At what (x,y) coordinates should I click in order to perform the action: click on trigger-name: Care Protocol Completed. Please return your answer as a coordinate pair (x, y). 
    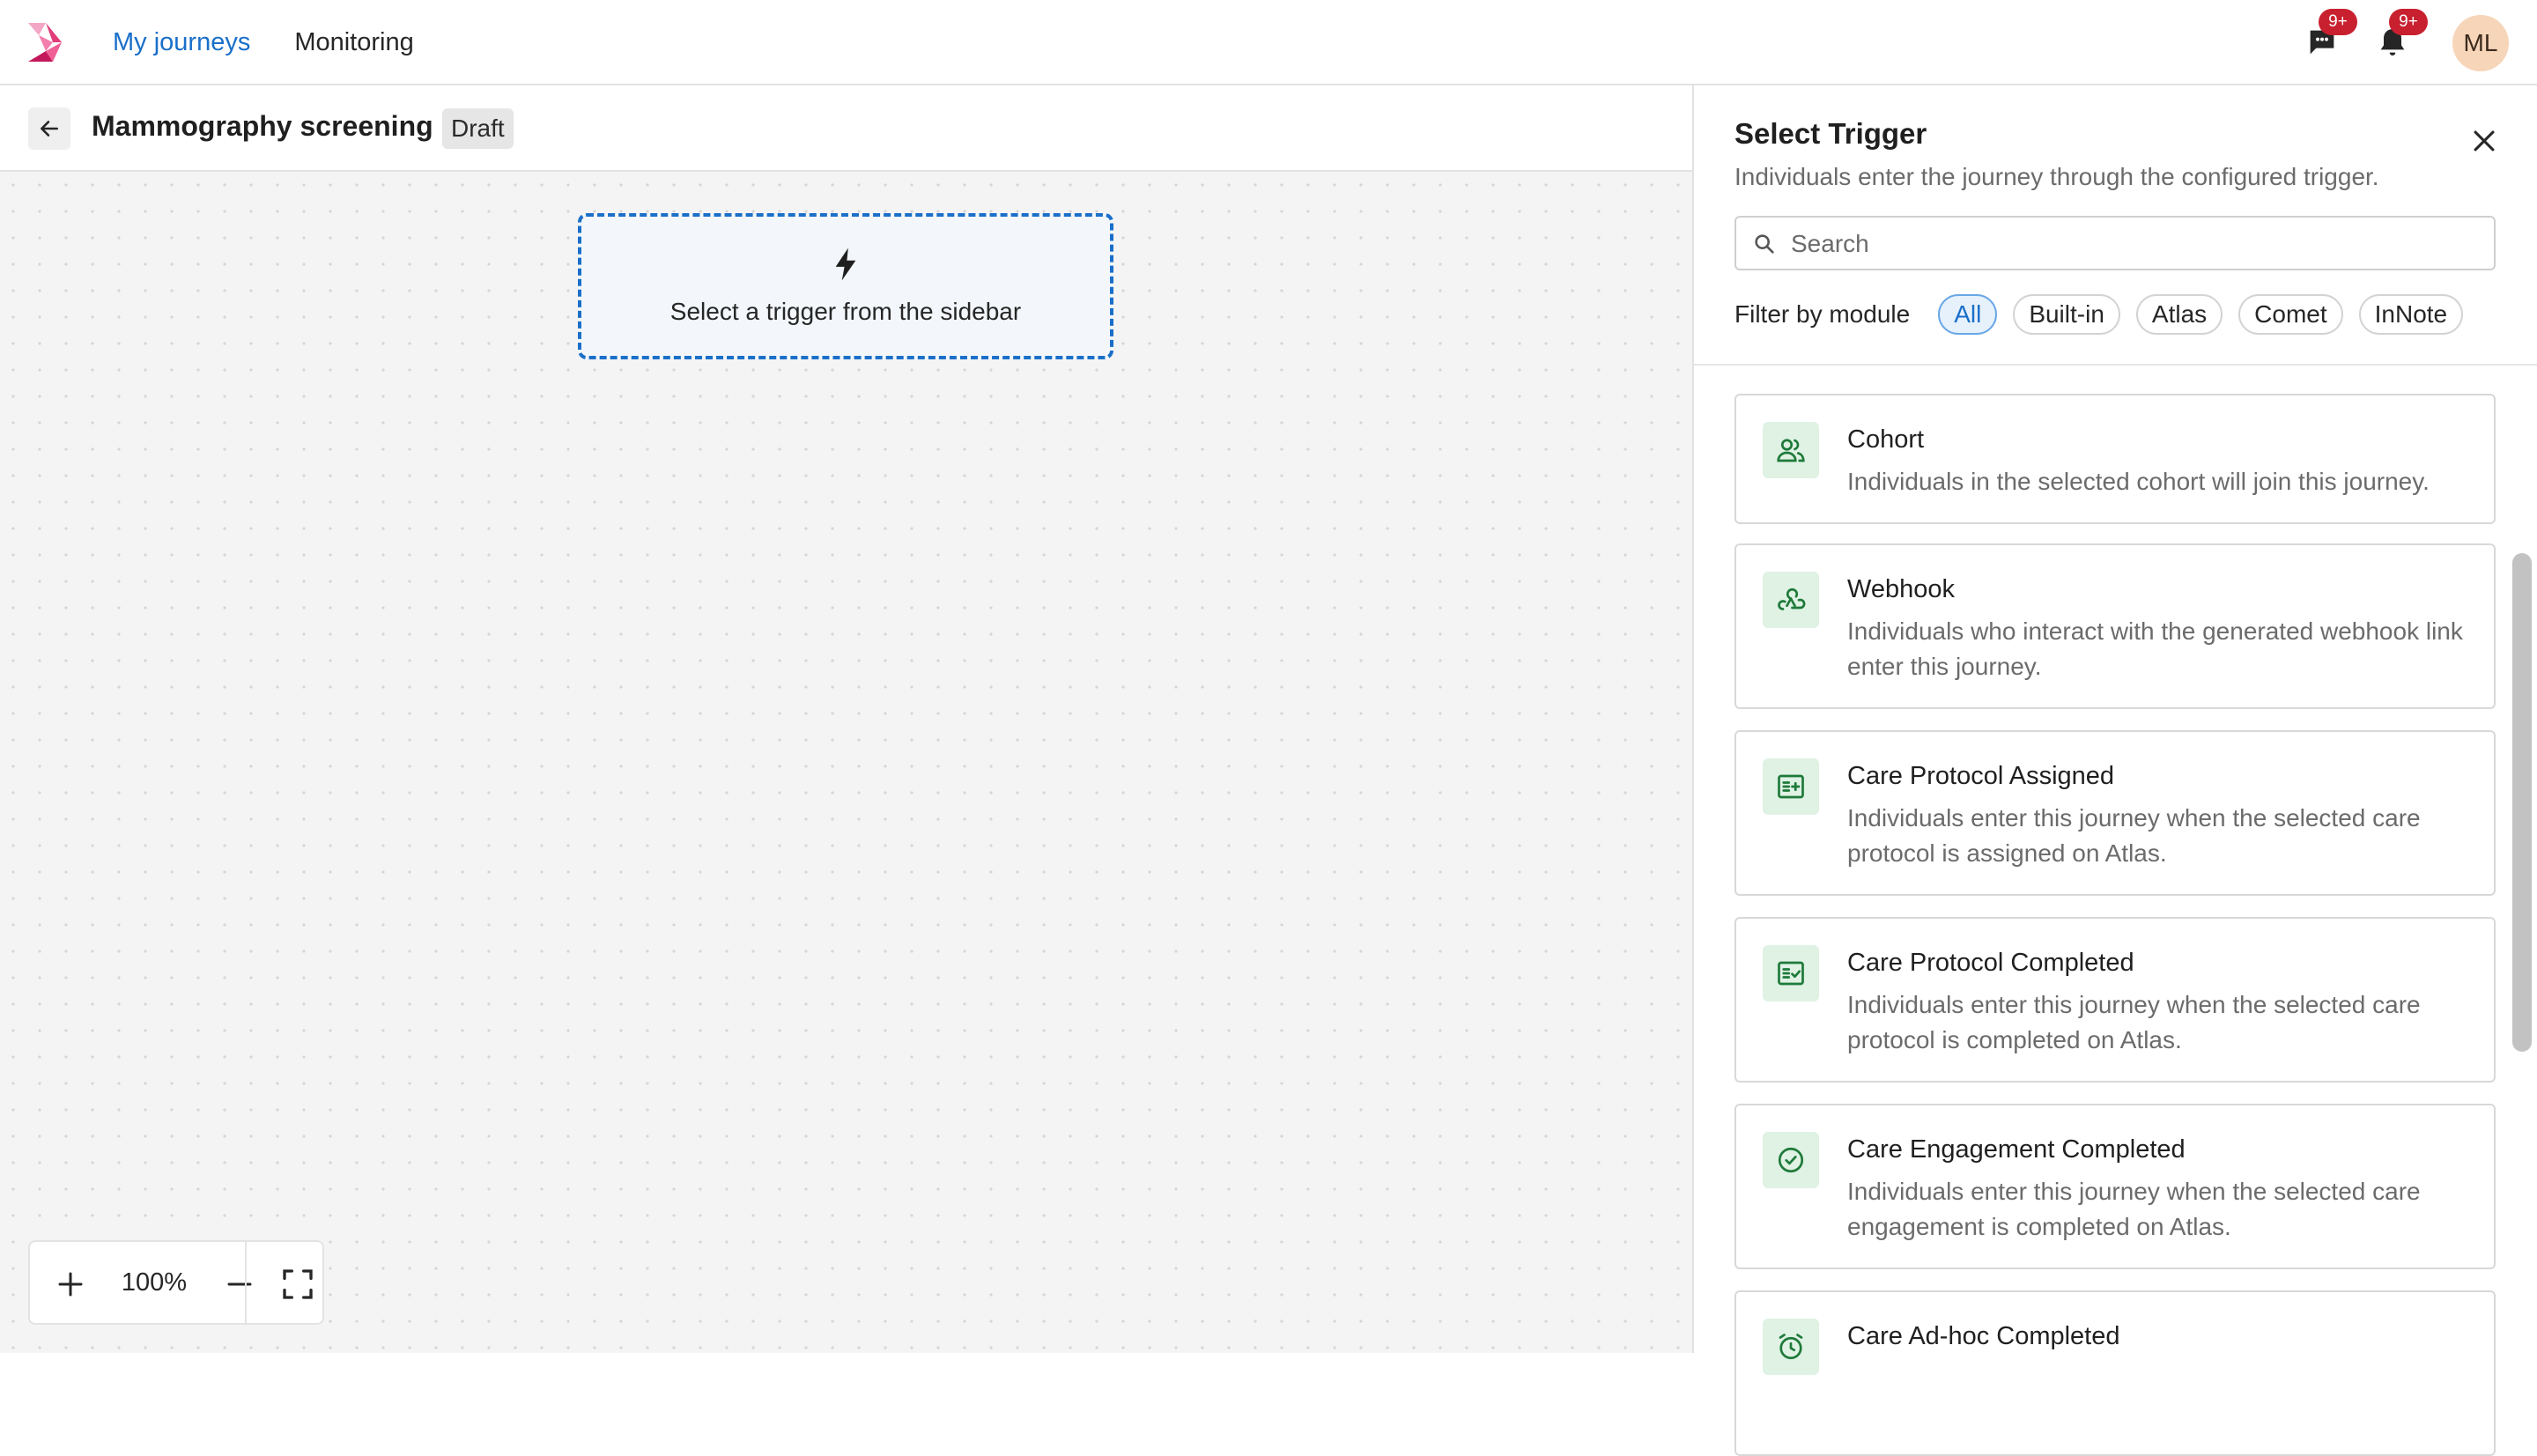
    Looking at the image, I should click on (1990, 963).